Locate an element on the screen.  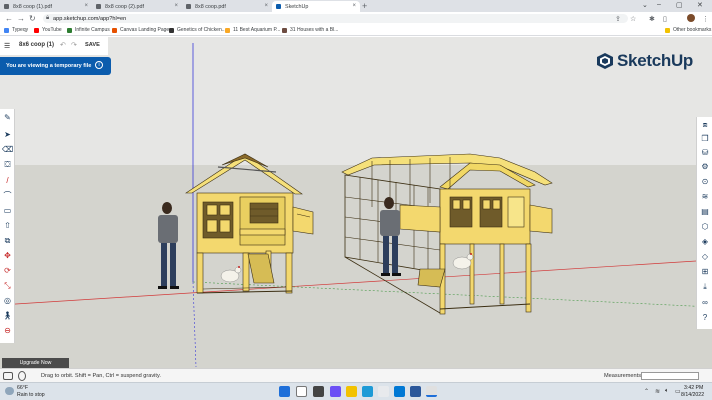
profile-avatar is located at coordinates (691, 18).